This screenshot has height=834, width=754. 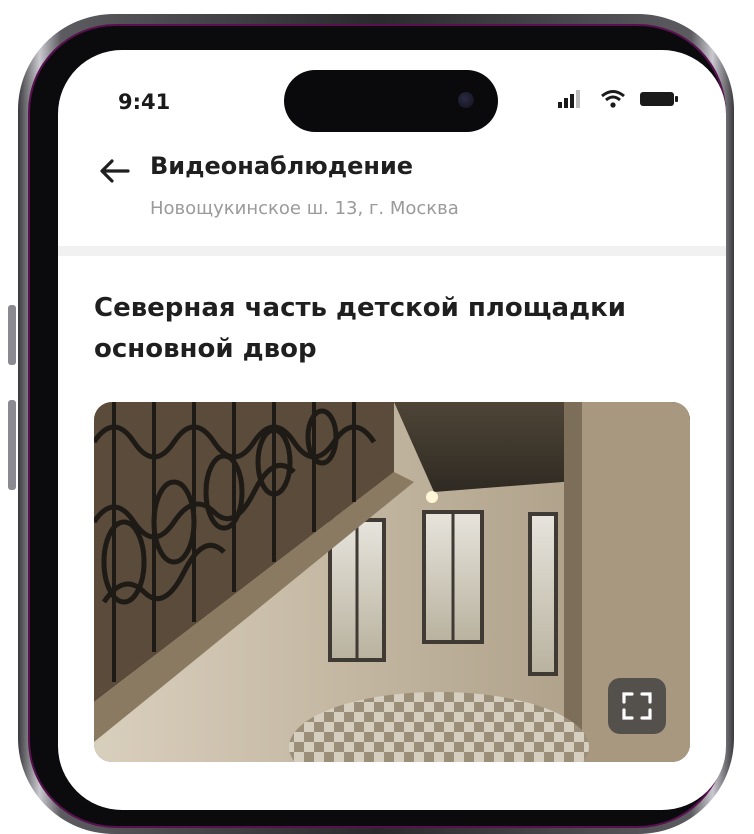 What do you see at coordinates (144, 102) in the screenshot?
I see `status-time: 9:41` at bounding box center [144, 102].